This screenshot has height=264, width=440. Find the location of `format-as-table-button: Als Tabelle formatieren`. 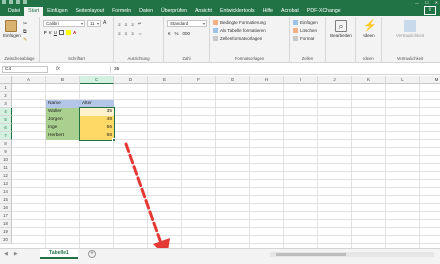

format-as-table-button: Als Tabelle formatieren is located at coordinates (239, 30).